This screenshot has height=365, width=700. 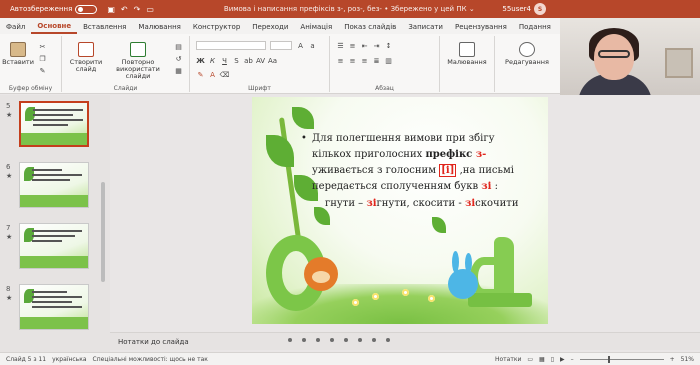 I want to click on sorter-view-icon: ▦, so click(x=542, y=359).